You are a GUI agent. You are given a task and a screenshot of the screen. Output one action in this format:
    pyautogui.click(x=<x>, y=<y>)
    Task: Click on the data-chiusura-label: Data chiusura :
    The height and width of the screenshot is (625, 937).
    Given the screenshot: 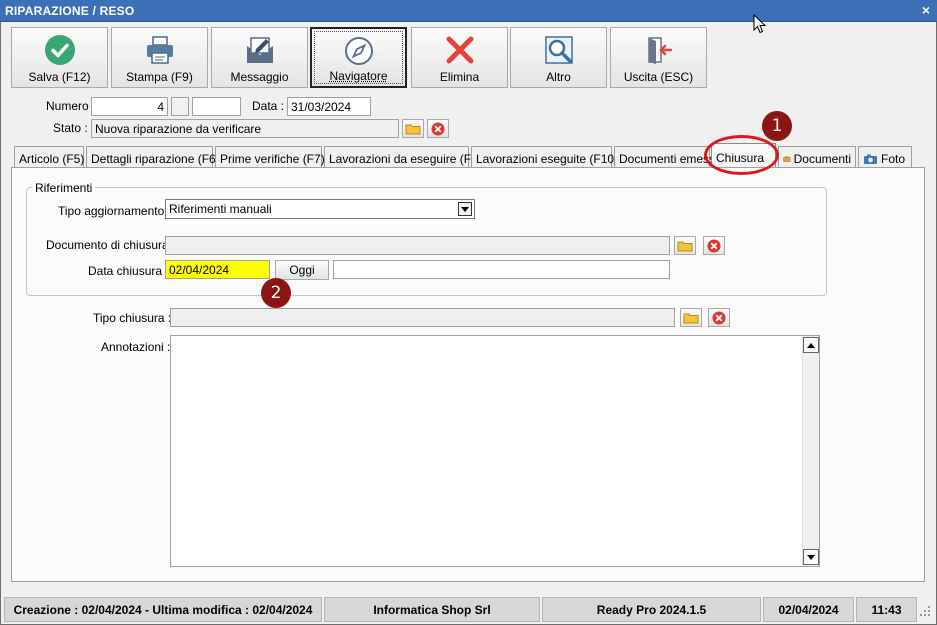 What is the action you would take?
    pyautogui.click(x=128, y=271)
    